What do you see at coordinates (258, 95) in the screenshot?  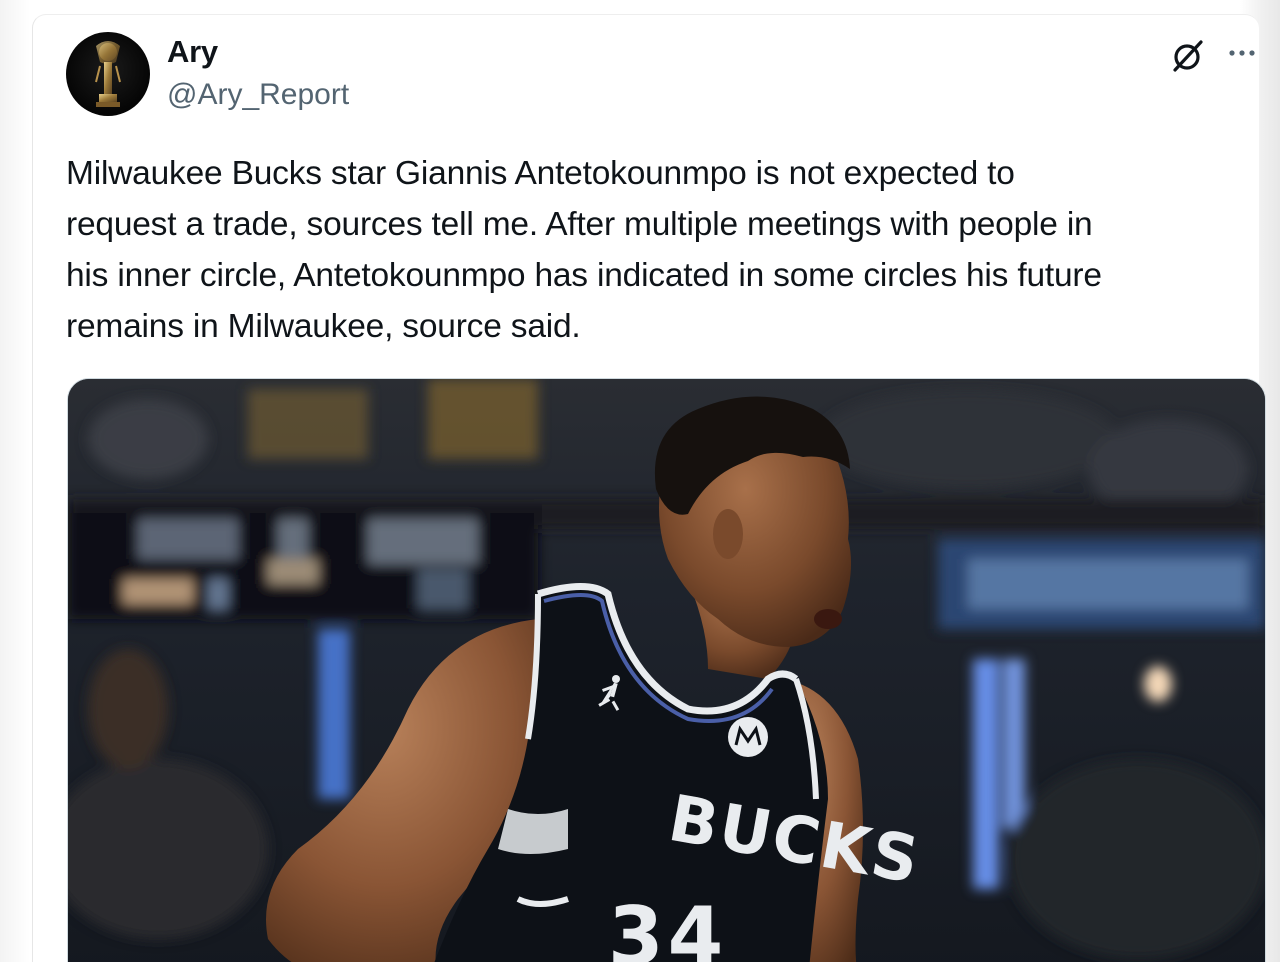 I see `author-handle: @Ary_Report` at bounding box center [258, 95].